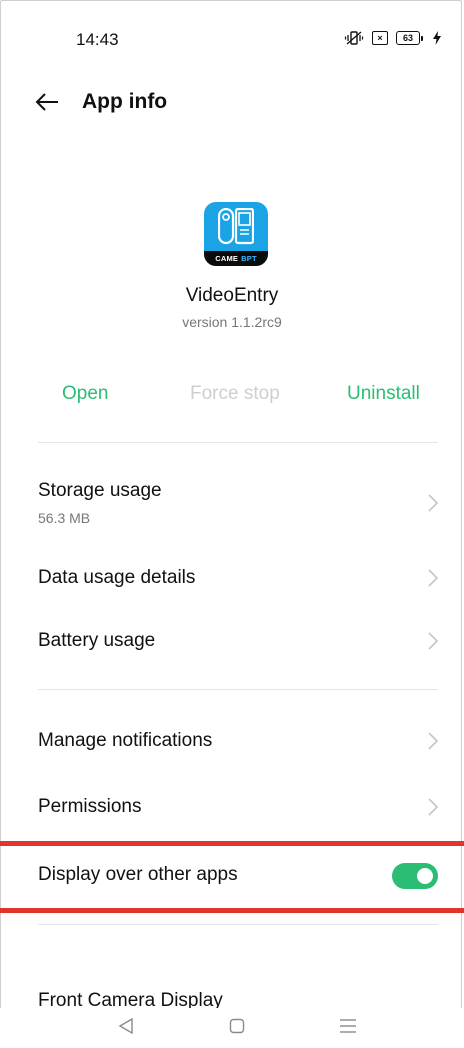 The image size is (464, 1048). Describe the element at coordinates (232, 641) in the screenshot. I see `battery-usage-row: Battery usage` at that location.